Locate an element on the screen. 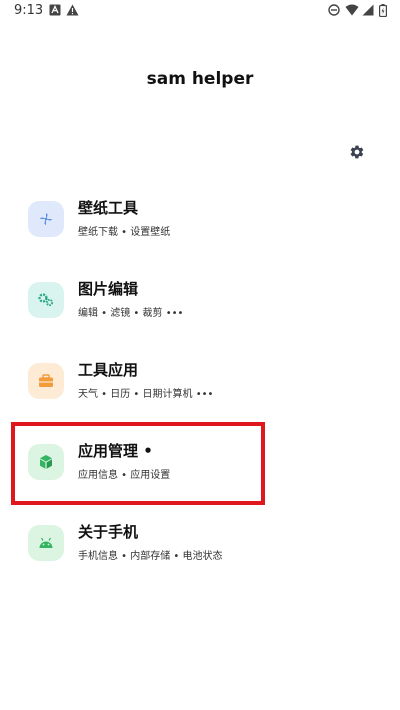 The image size is (400, 710). menu-item-image-editing: 图片编辑 编辑 • 滤镜 • 裁剪 ••• is located at coordinates (200, 300).